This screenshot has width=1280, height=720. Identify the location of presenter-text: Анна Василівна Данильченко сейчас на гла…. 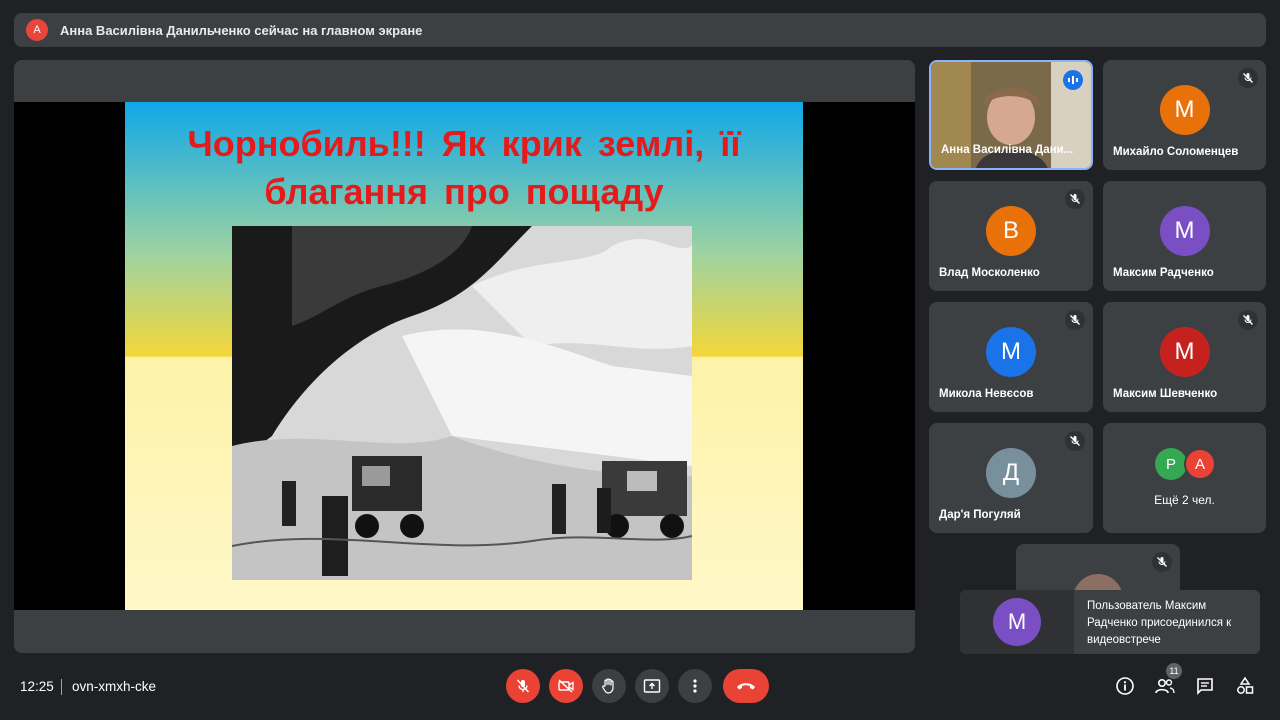
(241, 30).